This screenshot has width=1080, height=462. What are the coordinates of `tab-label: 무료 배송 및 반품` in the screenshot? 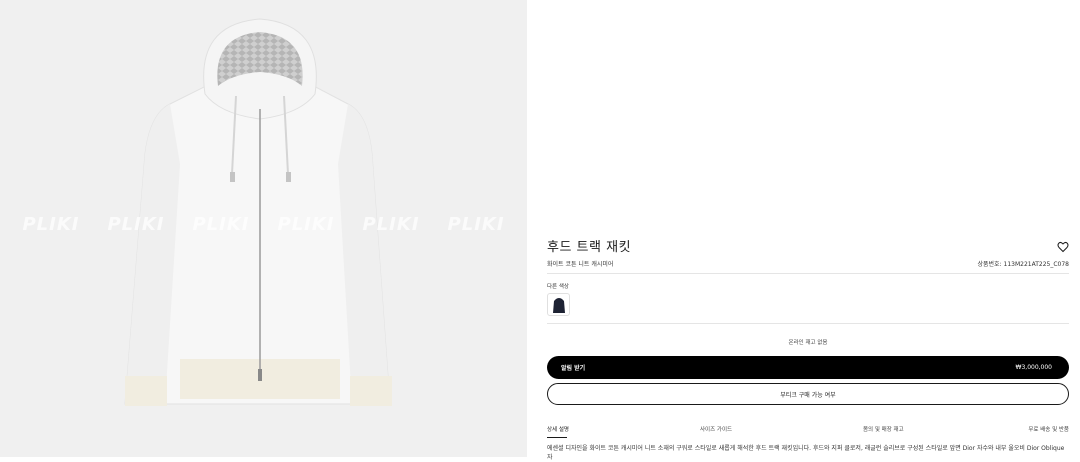 It's located at (1048, 430).